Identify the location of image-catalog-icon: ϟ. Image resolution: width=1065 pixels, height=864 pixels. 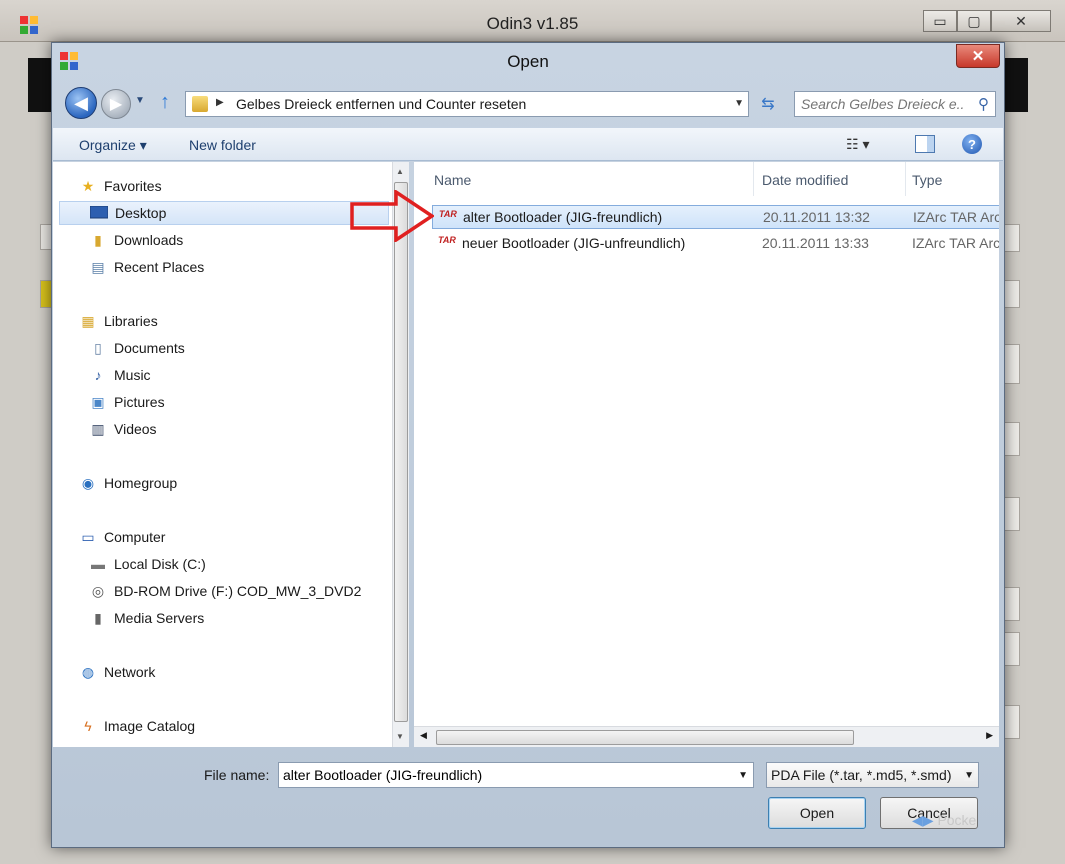
(88, 726).